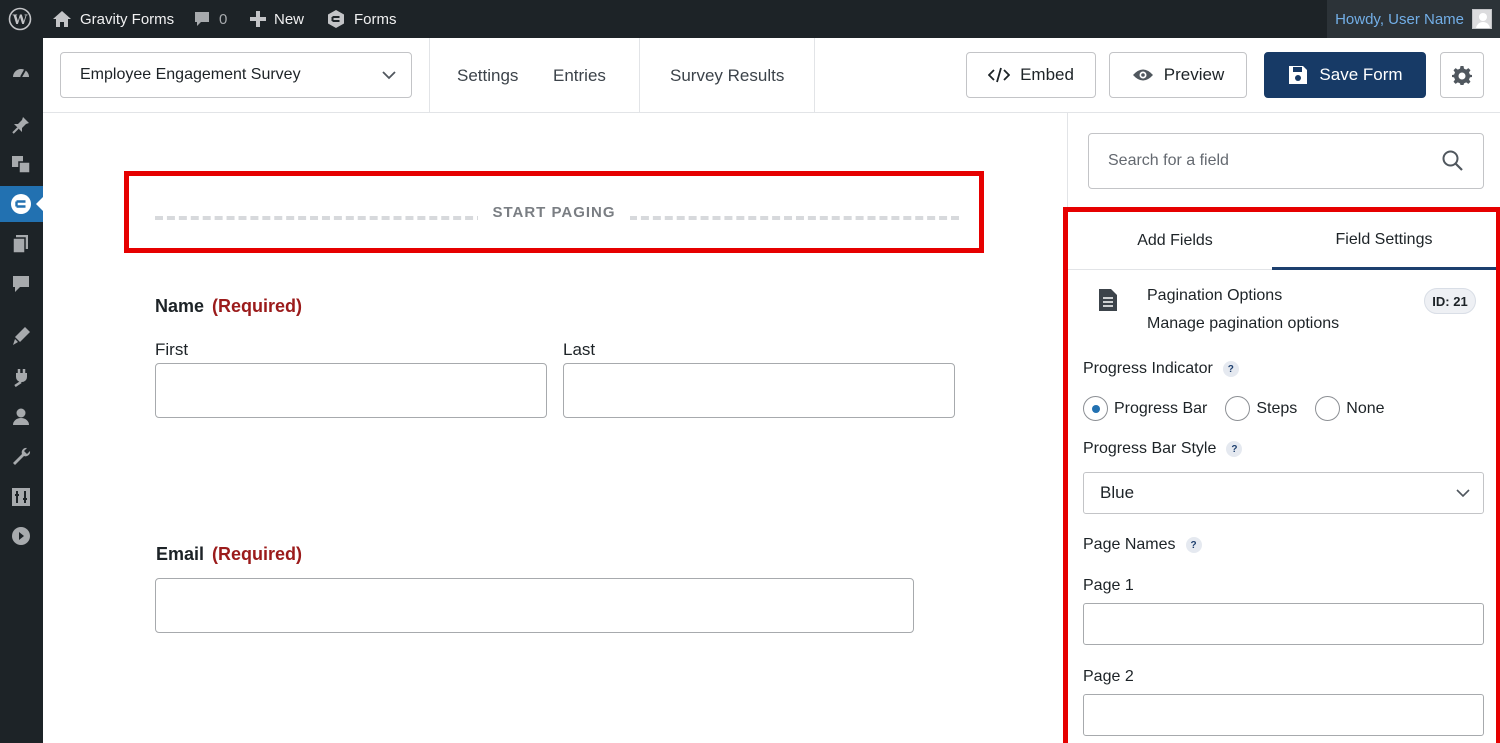 The image size is (1500, 743). I want to click on radio-none: None, so click(1350, 408).